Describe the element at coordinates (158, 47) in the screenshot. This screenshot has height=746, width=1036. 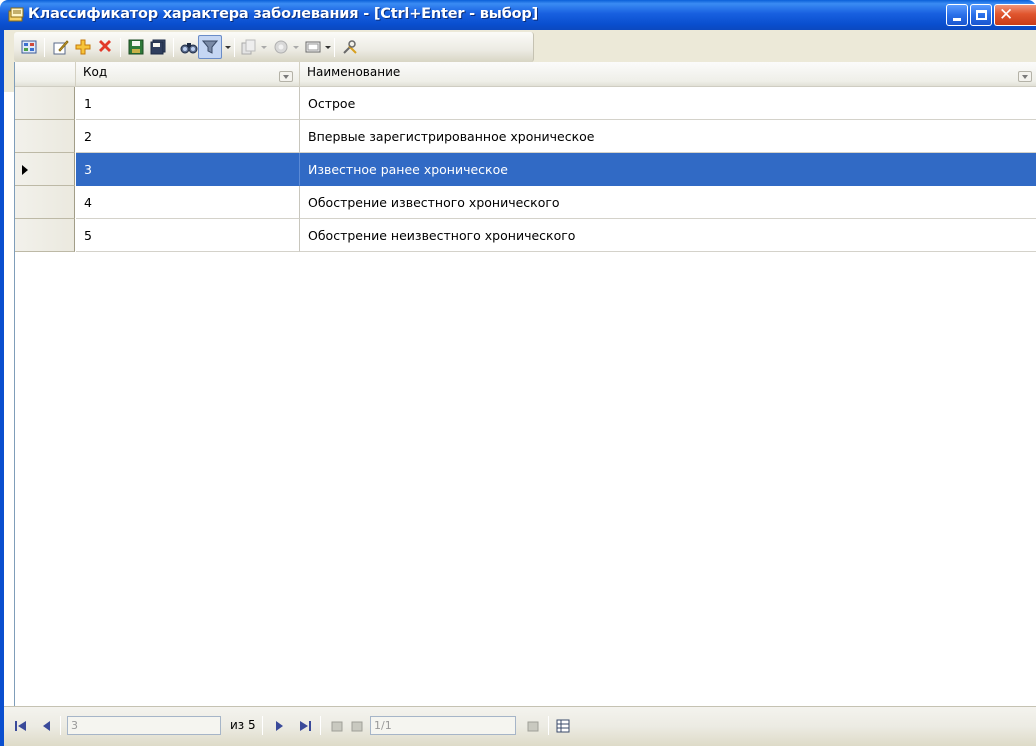
I see `save-all-icon` at that location.